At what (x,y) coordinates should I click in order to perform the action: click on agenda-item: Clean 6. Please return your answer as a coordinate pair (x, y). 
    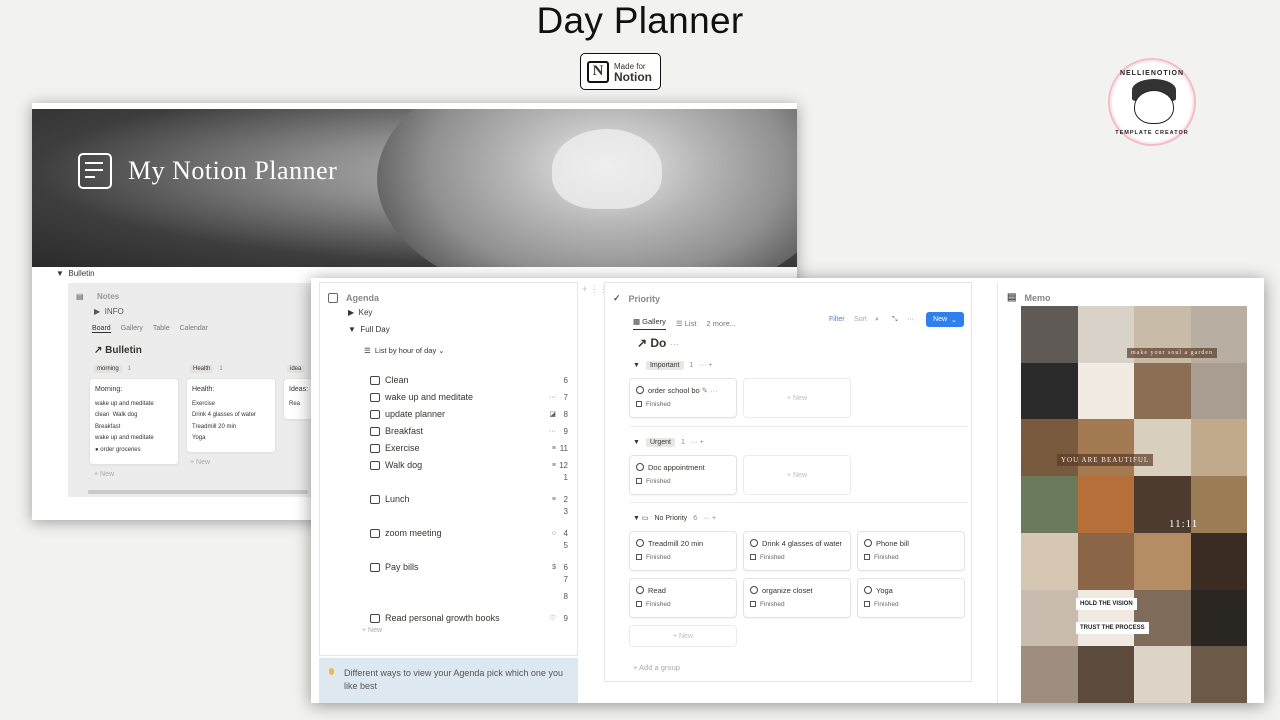
    Looking at the image, I should click on (473, 380).